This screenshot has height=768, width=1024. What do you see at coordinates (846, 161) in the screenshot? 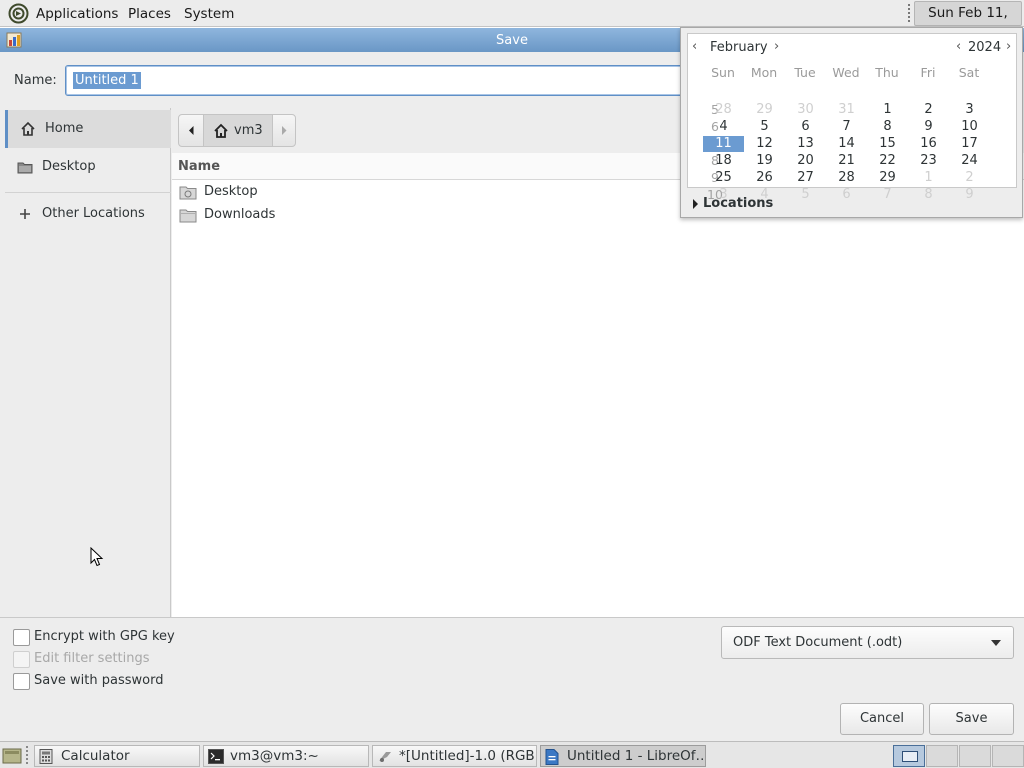
I see `calendar-day: 21` at bounding box center [846, 161].